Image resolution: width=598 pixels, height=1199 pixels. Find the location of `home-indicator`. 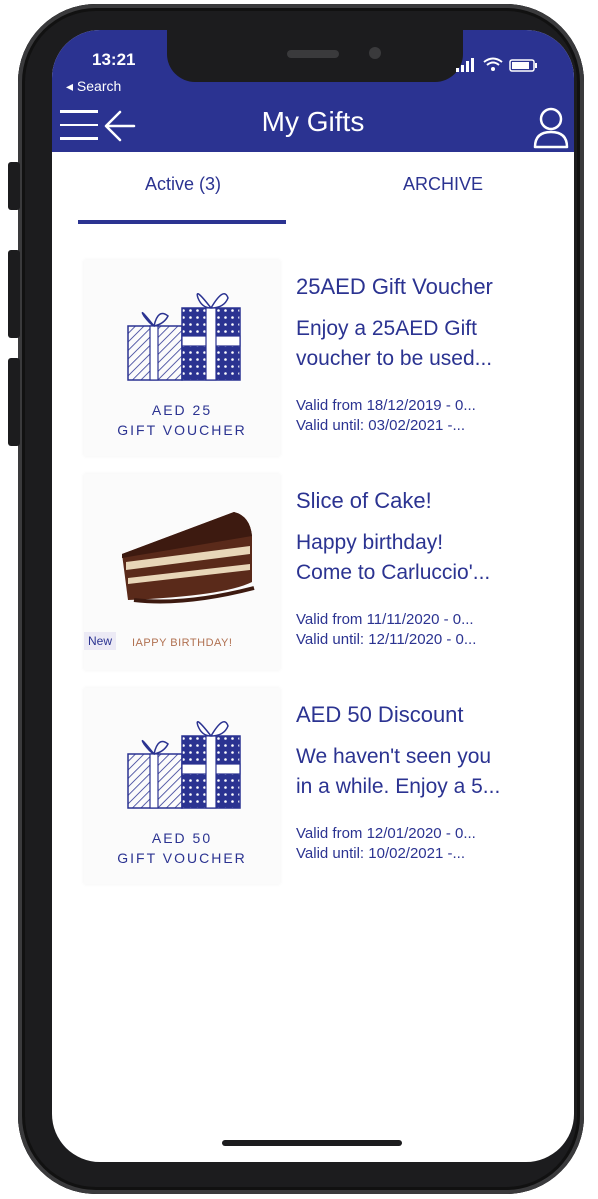

home-indicator is located at coordinates (312, 1143).